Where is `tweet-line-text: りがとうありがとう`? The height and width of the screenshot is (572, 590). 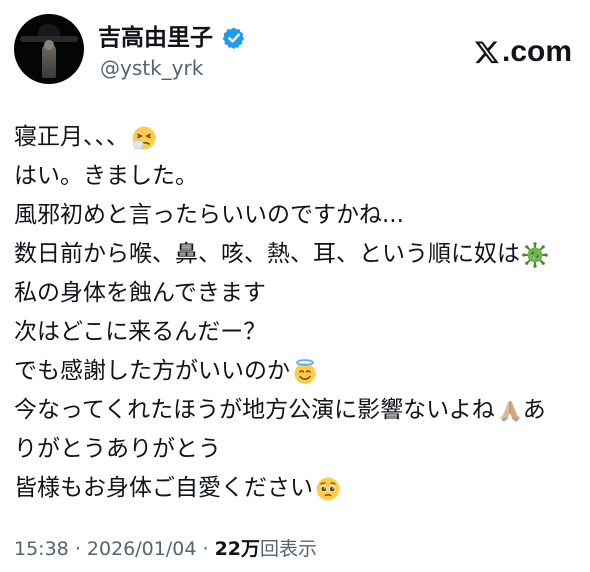
tweet-line-text: りがとうありがとう is located at coordinates (117, 449).